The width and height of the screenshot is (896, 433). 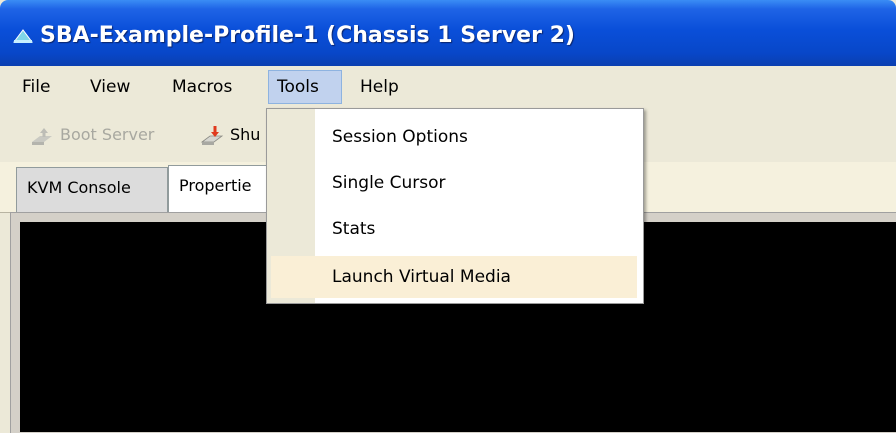 I want to click on menu-item-stats: Stats, so click(x=455, y=229).